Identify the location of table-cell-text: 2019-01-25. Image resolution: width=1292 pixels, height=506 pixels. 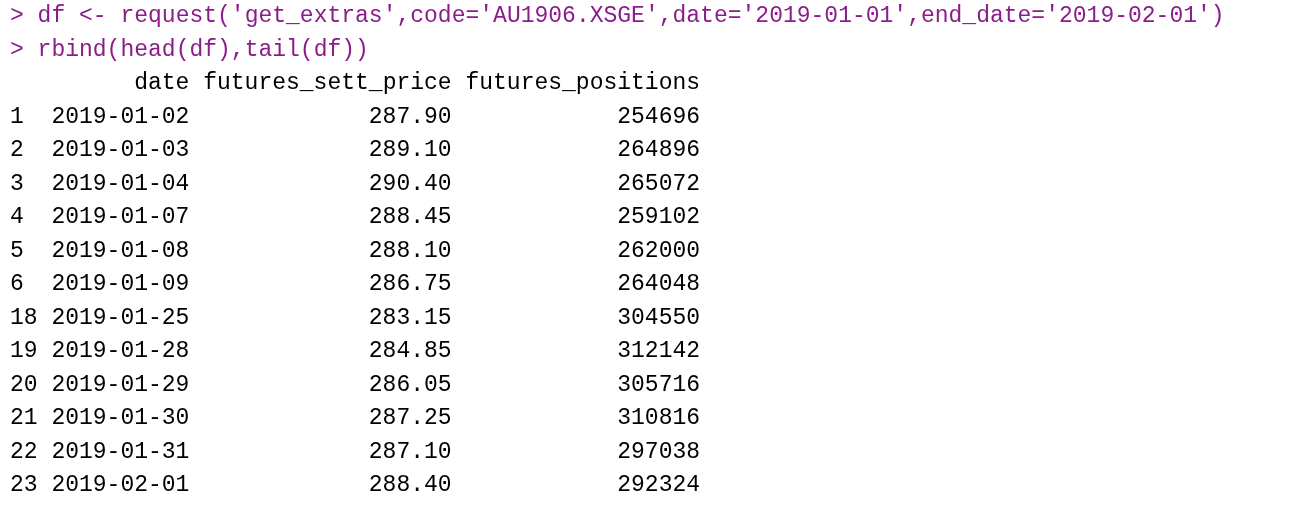
(120, 318).